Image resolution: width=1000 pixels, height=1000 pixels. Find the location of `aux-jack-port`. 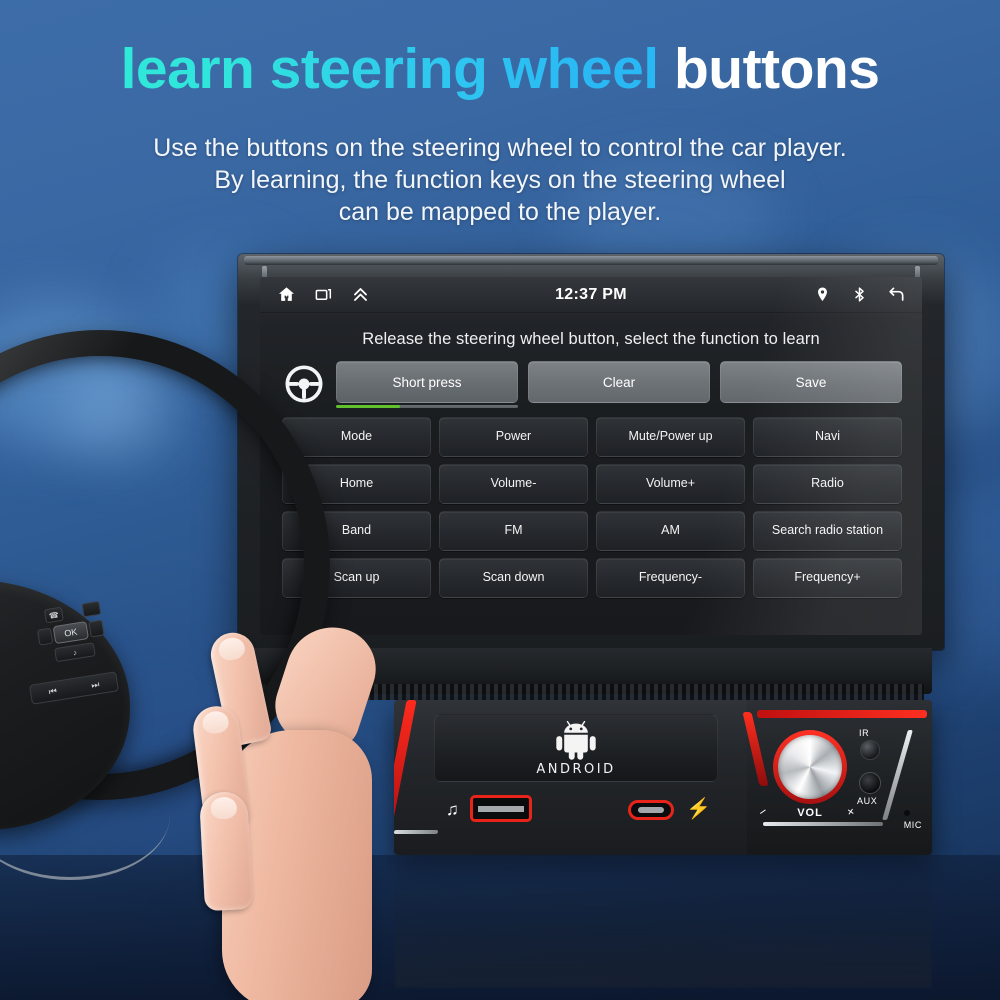

aux-jack-port is located at coordinates (870, 783).